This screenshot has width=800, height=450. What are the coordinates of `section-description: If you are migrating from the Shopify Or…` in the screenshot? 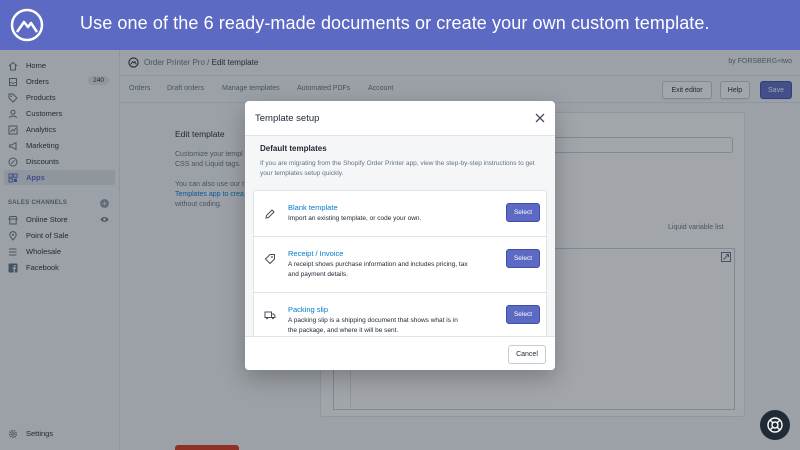 It's located at (397, 168).